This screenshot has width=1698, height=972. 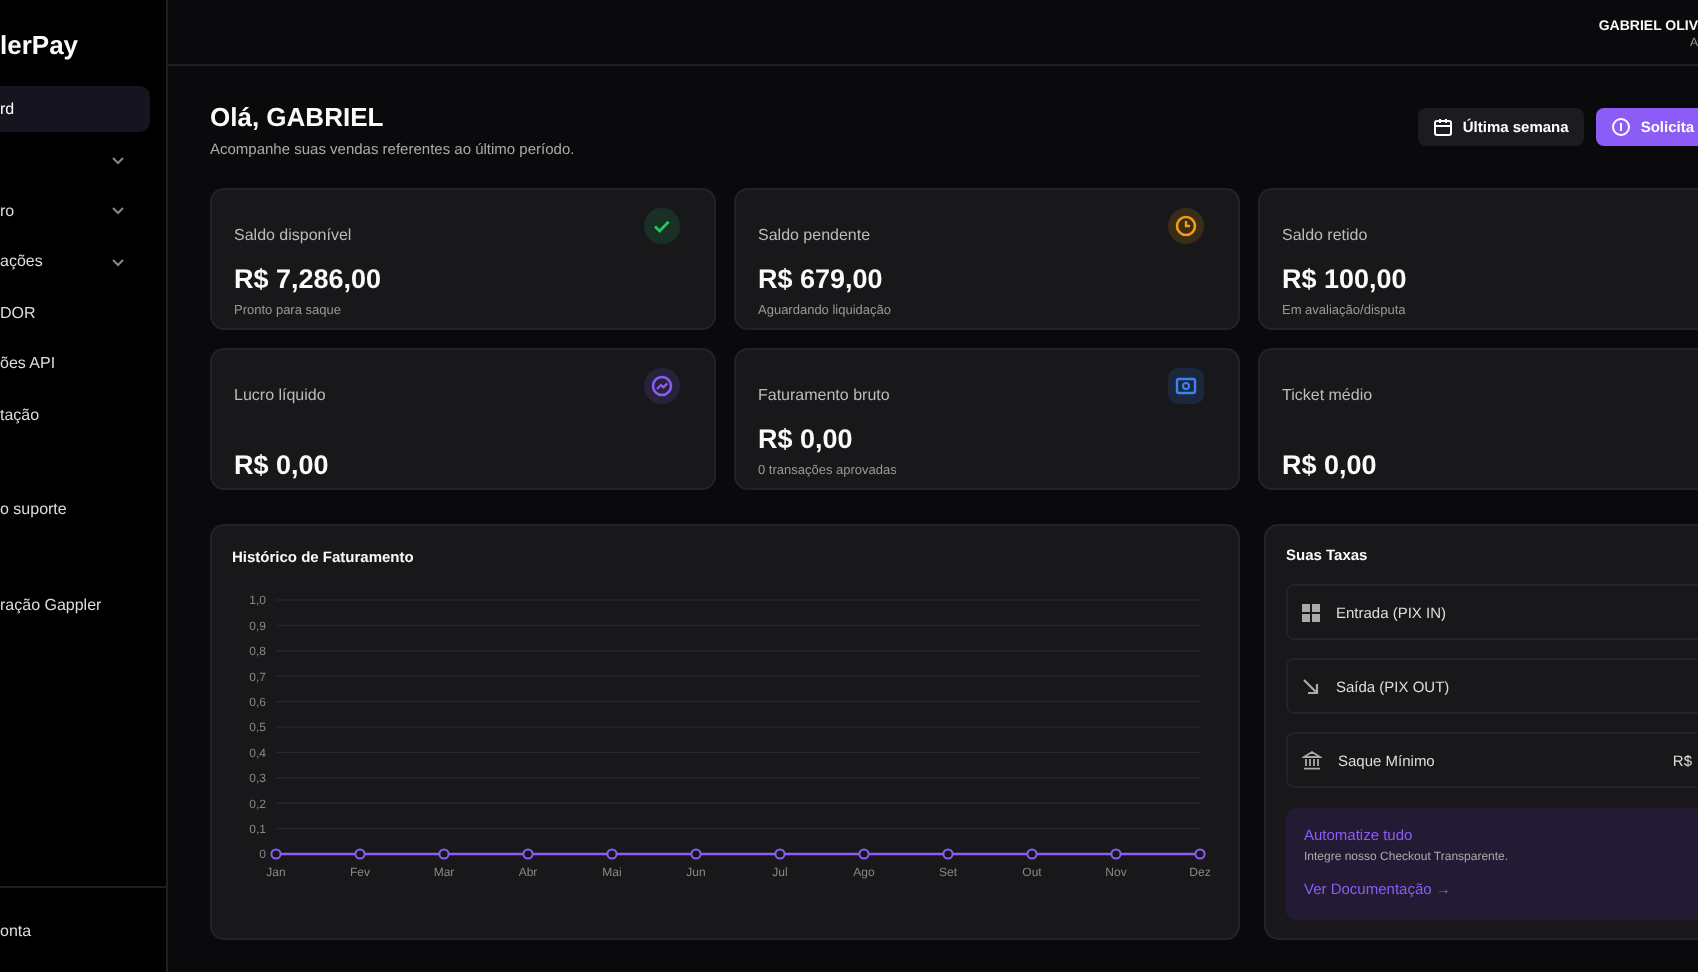 I want to click on brand-logo: lerPay, so click(x=40, y=46).